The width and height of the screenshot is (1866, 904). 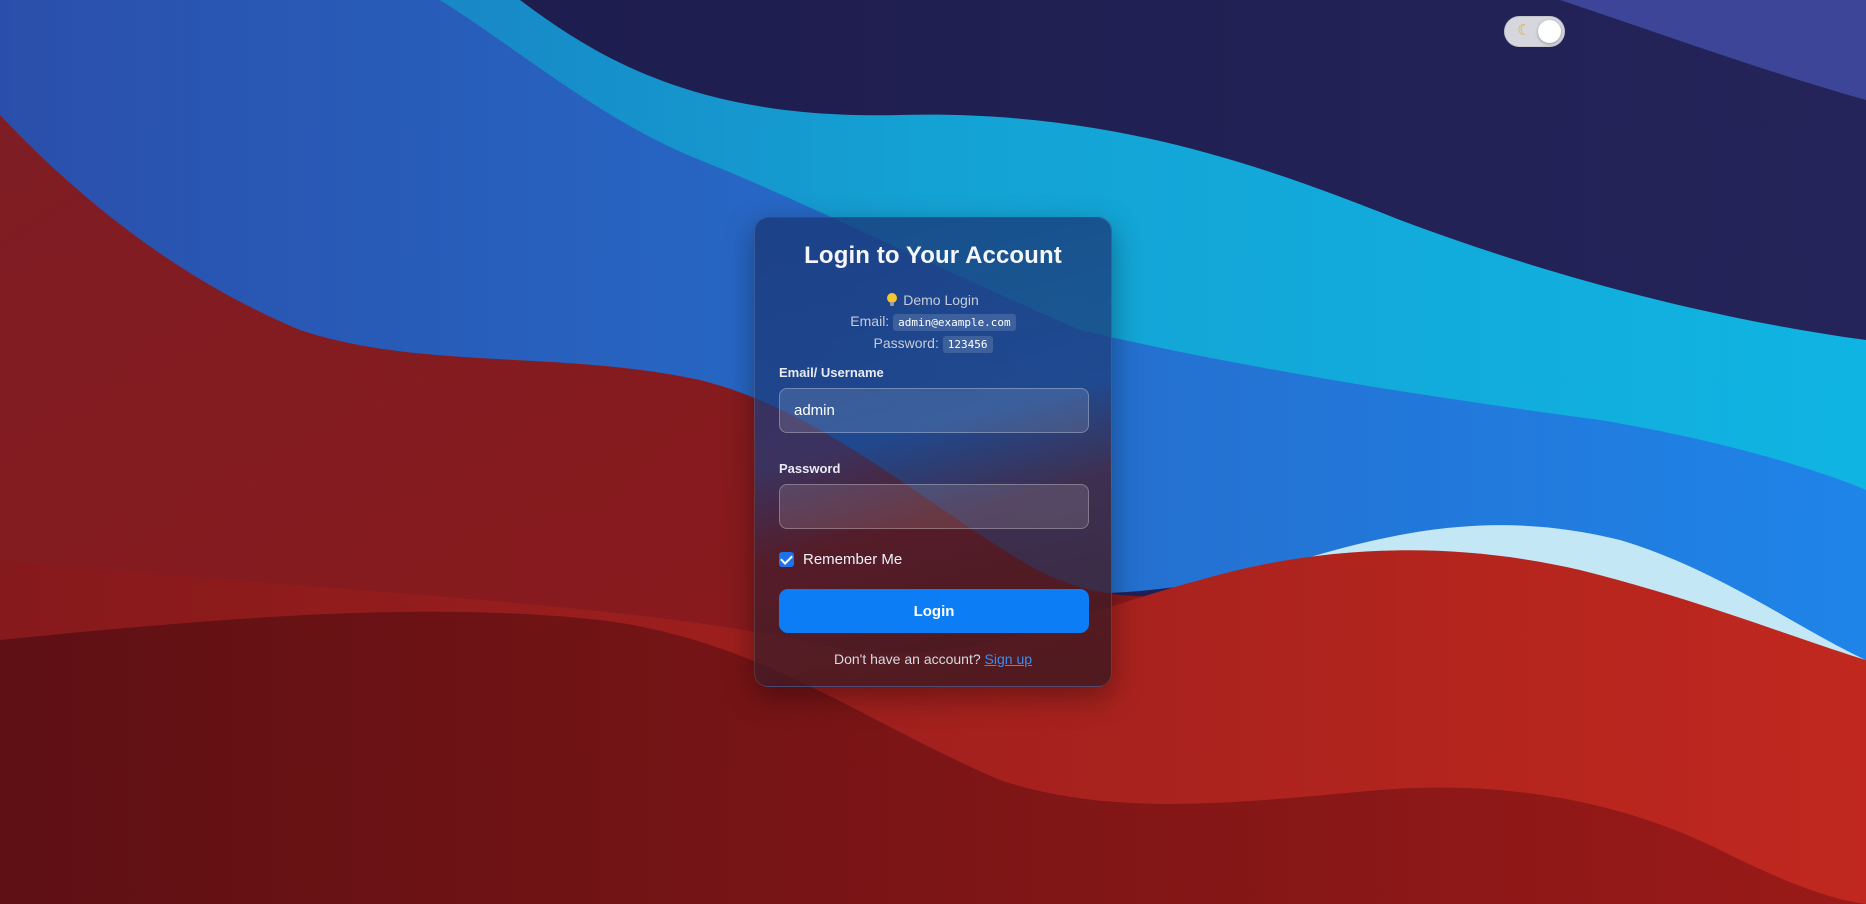 What do you see at coordinates (831, 372) in the screenshot?
I see `email-label: Email/ Username` at bounding box center [831, 372].